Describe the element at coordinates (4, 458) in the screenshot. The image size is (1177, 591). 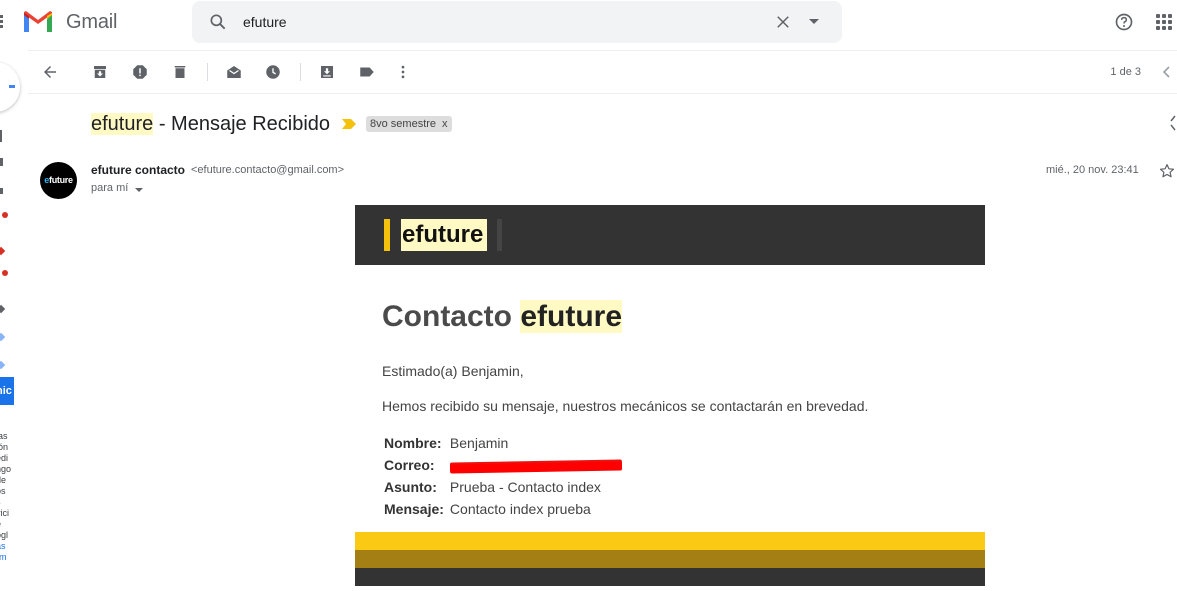
I see `sidebar-text: edi` at that location.